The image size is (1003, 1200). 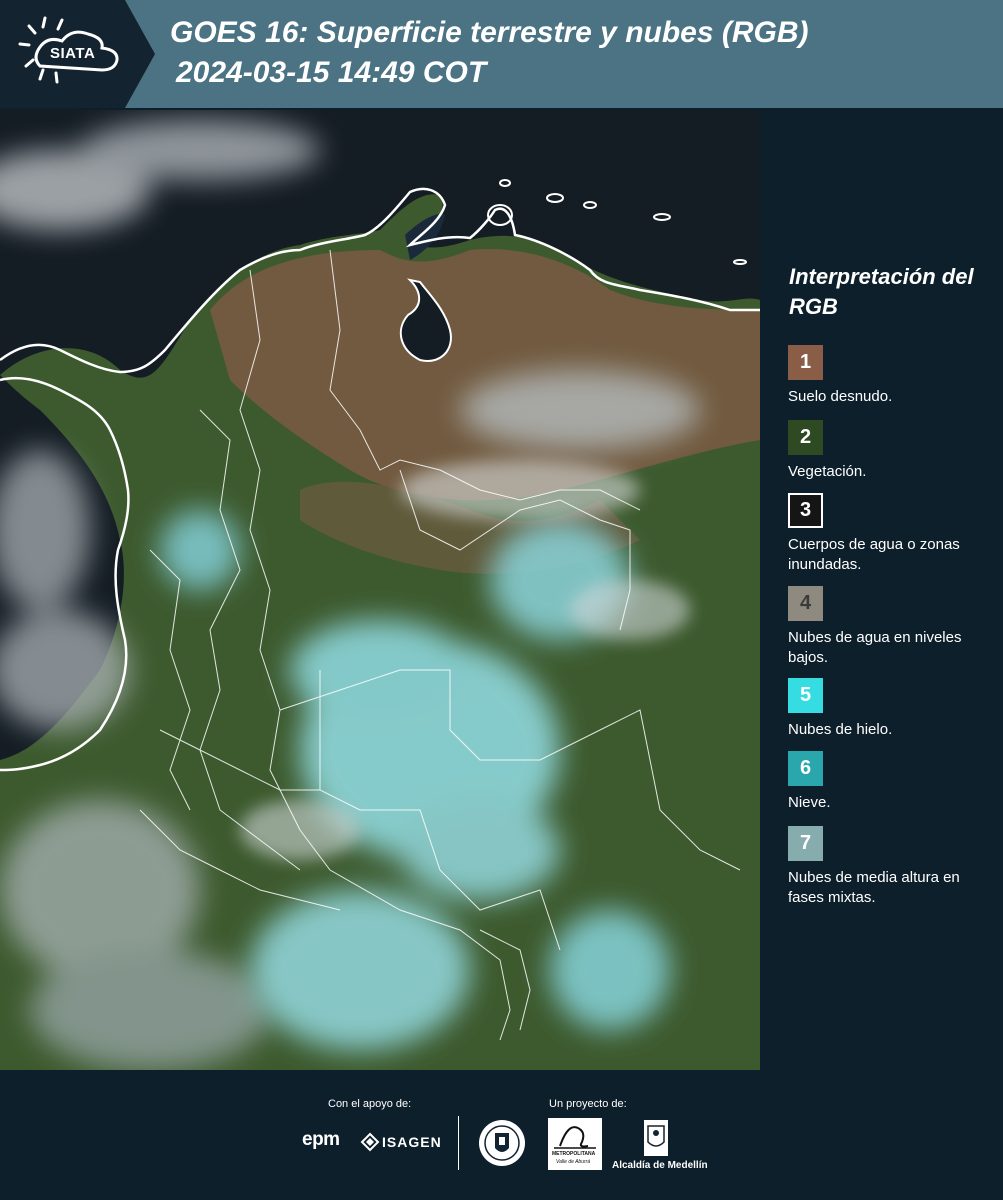 What do you see at coordinates (331, 72) in the screenshot?
I see `timestamp: 2024-03-15 14:49 COT` at bounding box center [331, 72].